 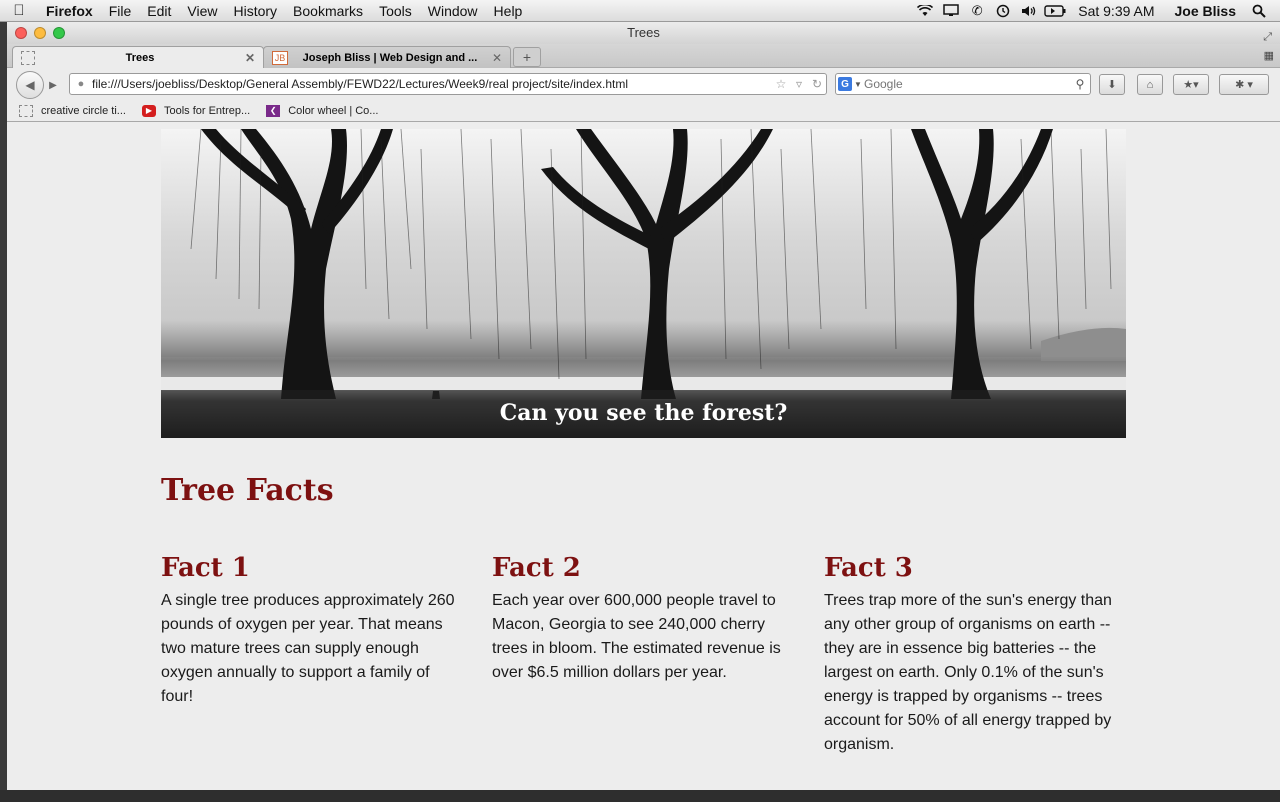 What do you see at coordinates (149, 111) in the screenshot?
I see `youtube-icon: ▶` at bounding box center [149, 111].